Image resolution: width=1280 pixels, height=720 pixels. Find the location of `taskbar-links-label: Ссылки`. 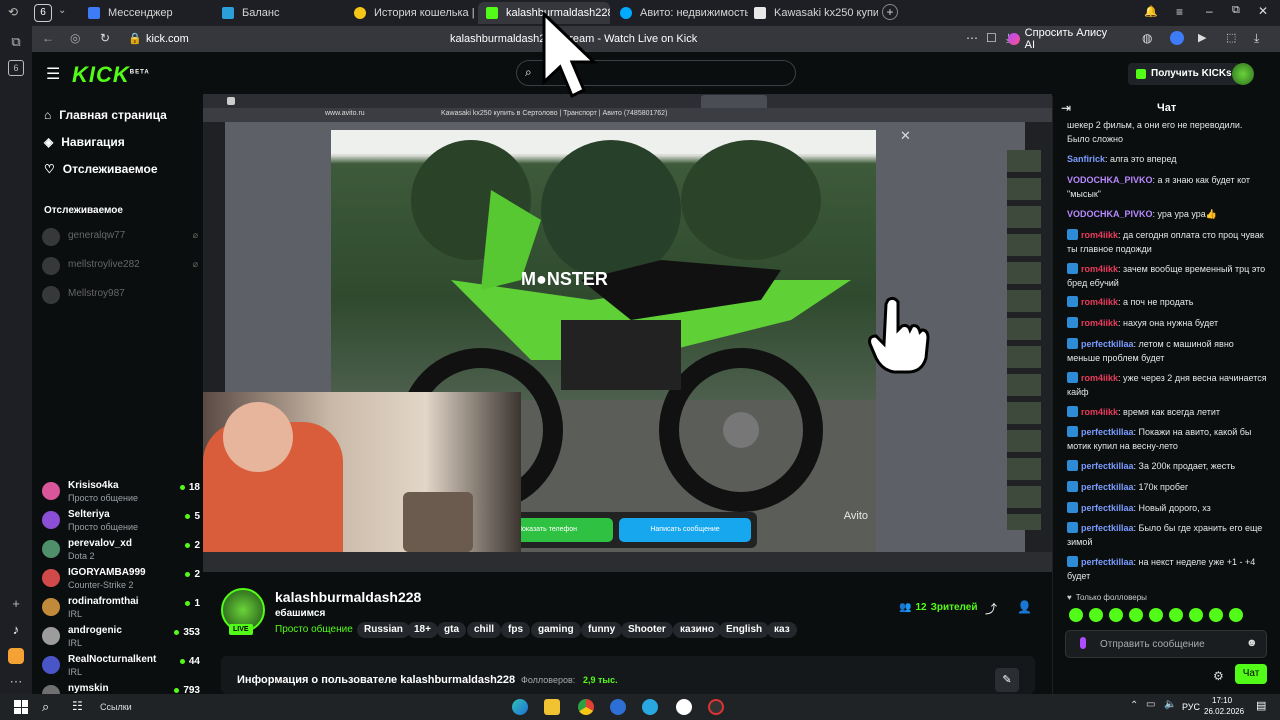

taskbar-links-label: Ссылки is located at coordinates (116, 707).